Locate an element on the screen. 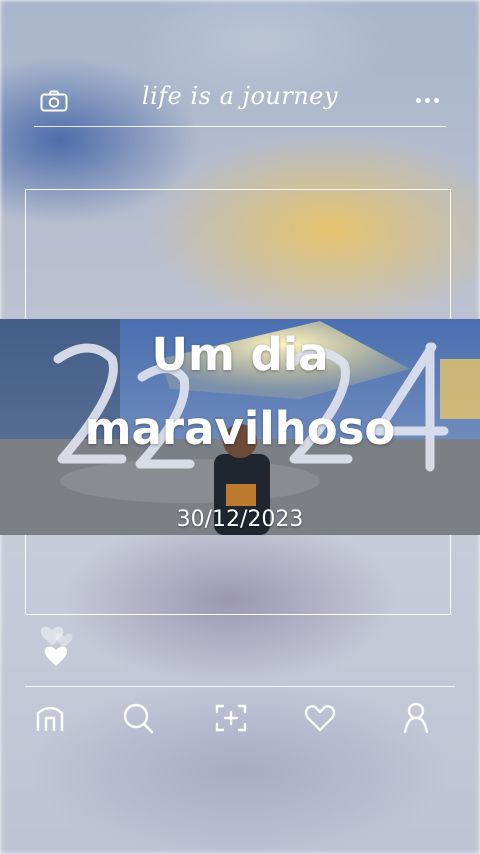  headline-line2: maravilhoso is located at coordinates (240, 428).